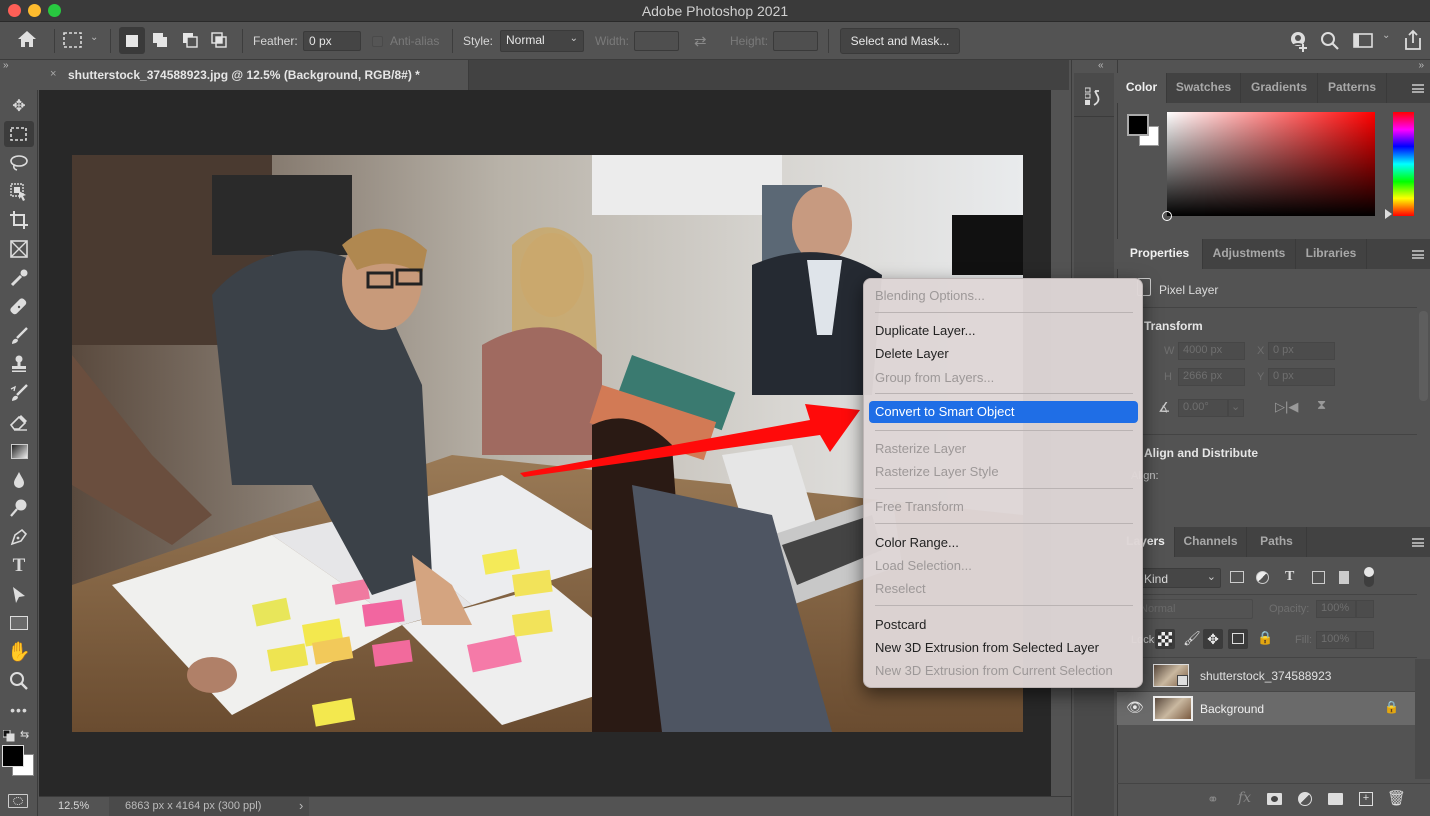  I want to click on flip-vertical-icon: ⧗, so click(1321, 405).